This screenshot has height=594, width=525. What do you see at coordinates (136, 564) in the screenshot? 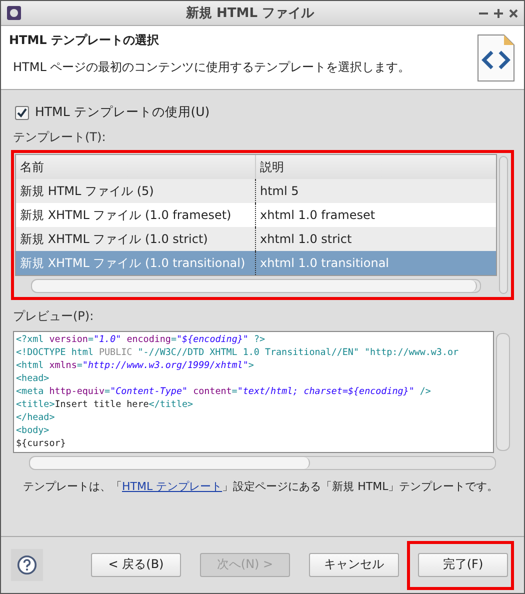
I see `dialog-button: < 戻る(B)` at bounding box center [136, 564].